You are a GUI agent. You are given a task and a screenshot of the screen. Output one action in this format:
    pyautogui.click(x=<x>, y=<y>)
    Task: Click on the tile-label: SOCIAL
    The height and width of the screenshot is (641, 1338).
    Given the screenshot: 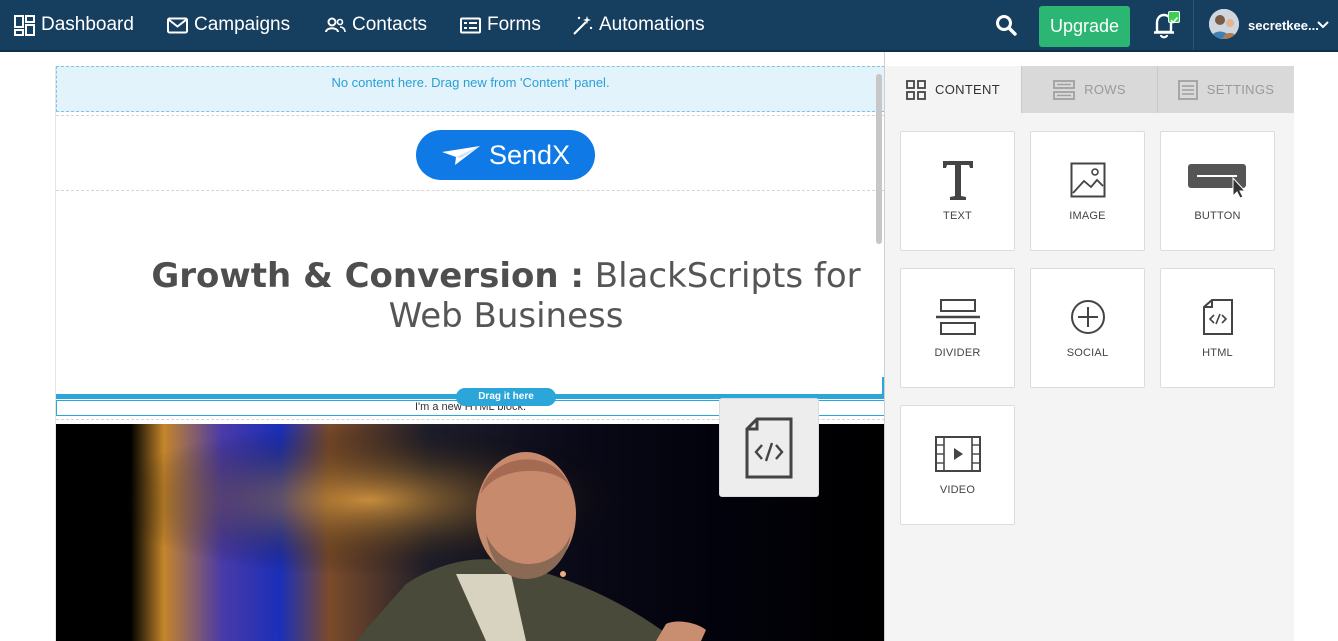 What is the action you would take?
    pyautogui.click(x=1087, y=353)
    